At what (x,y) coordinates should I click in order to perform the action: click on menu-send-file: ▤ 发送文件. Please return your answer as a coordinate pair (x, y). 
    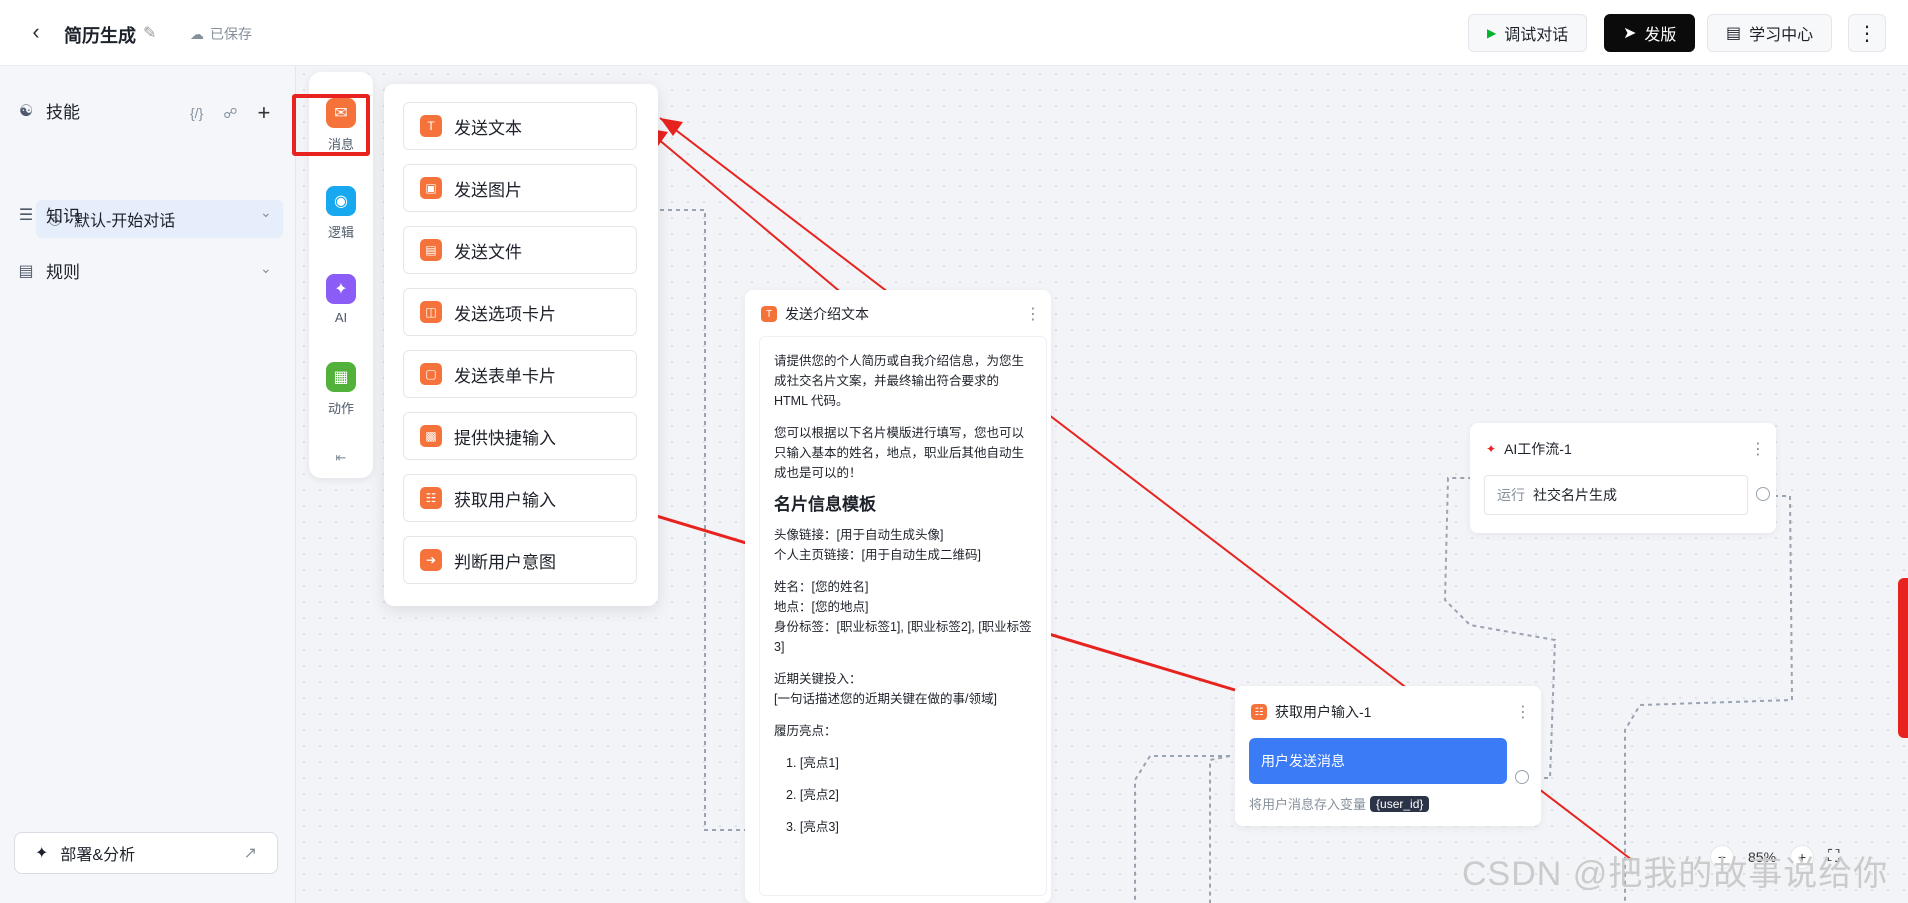
    Looking at the image, I should click on (520, 250).